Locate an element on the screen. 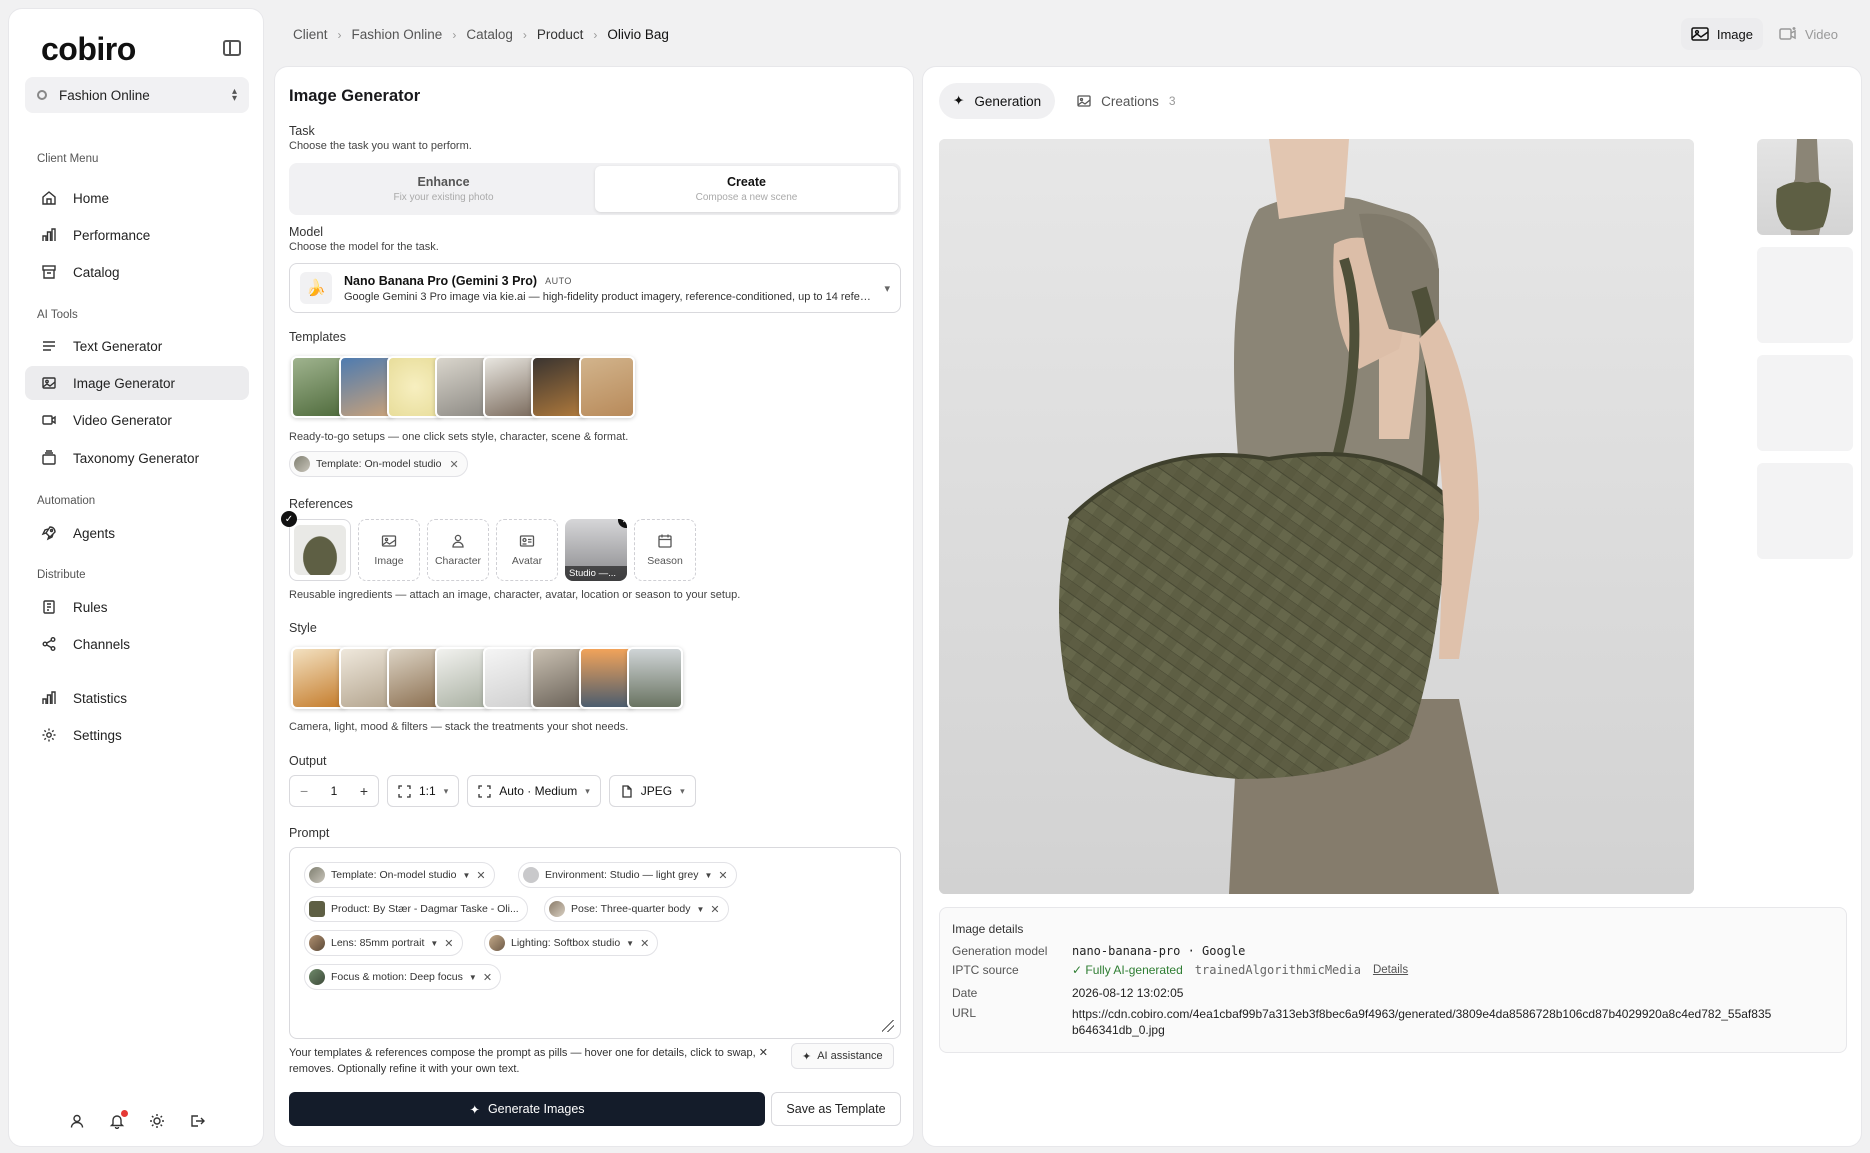 The height and width of the screenshot is (1153, 1870). style-thumb is located at coordinates (655, 678).